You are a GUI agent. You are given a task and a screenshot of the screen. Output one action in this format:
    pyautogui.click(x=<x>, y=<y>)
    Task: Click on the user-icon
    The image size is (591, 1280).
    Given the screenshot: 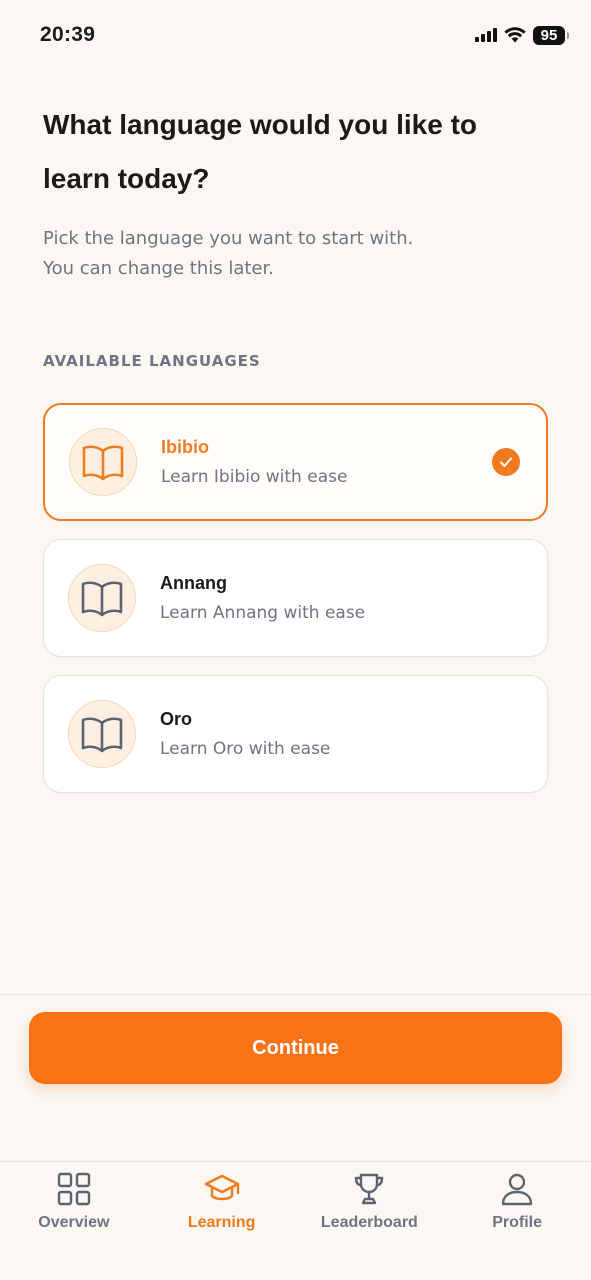 What is the action you would take?
    pyautogui.click(x=517, y=1189)
    